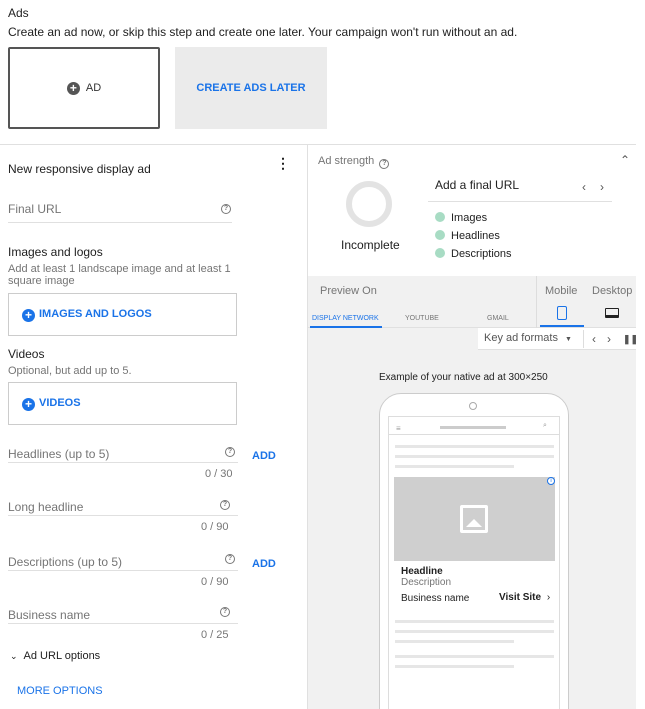  Describe the element at coordinates (521, 338) in the screenshot. I see `key-ad-formats-label: Key ad formats` at that location.